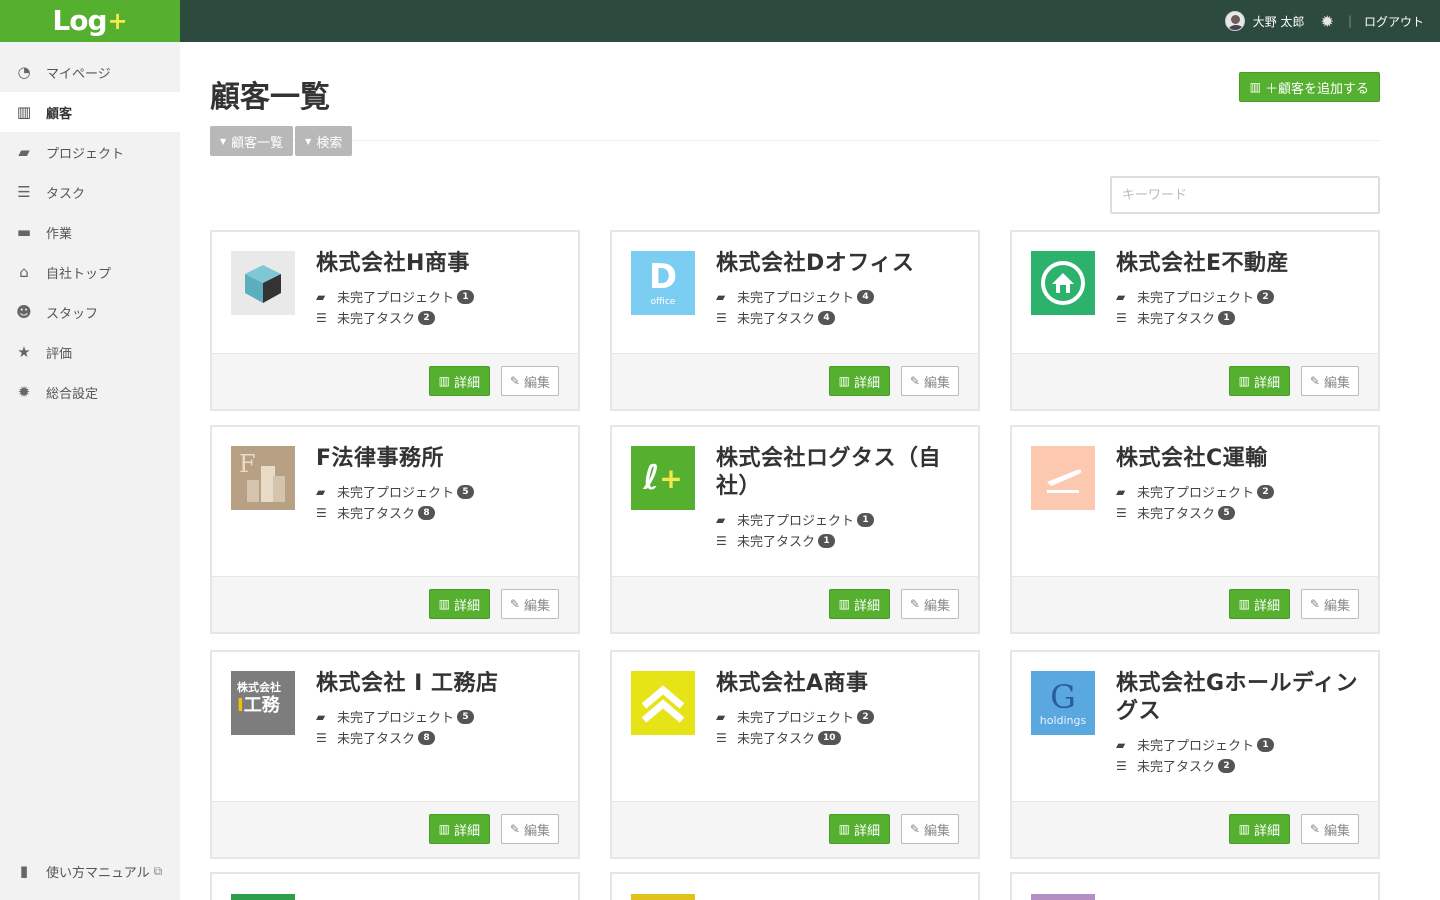  Describe the element at coordinates (90, 192) in the screenshot. I see `sidebar-item-tasks: ☰ タスク` at that location.